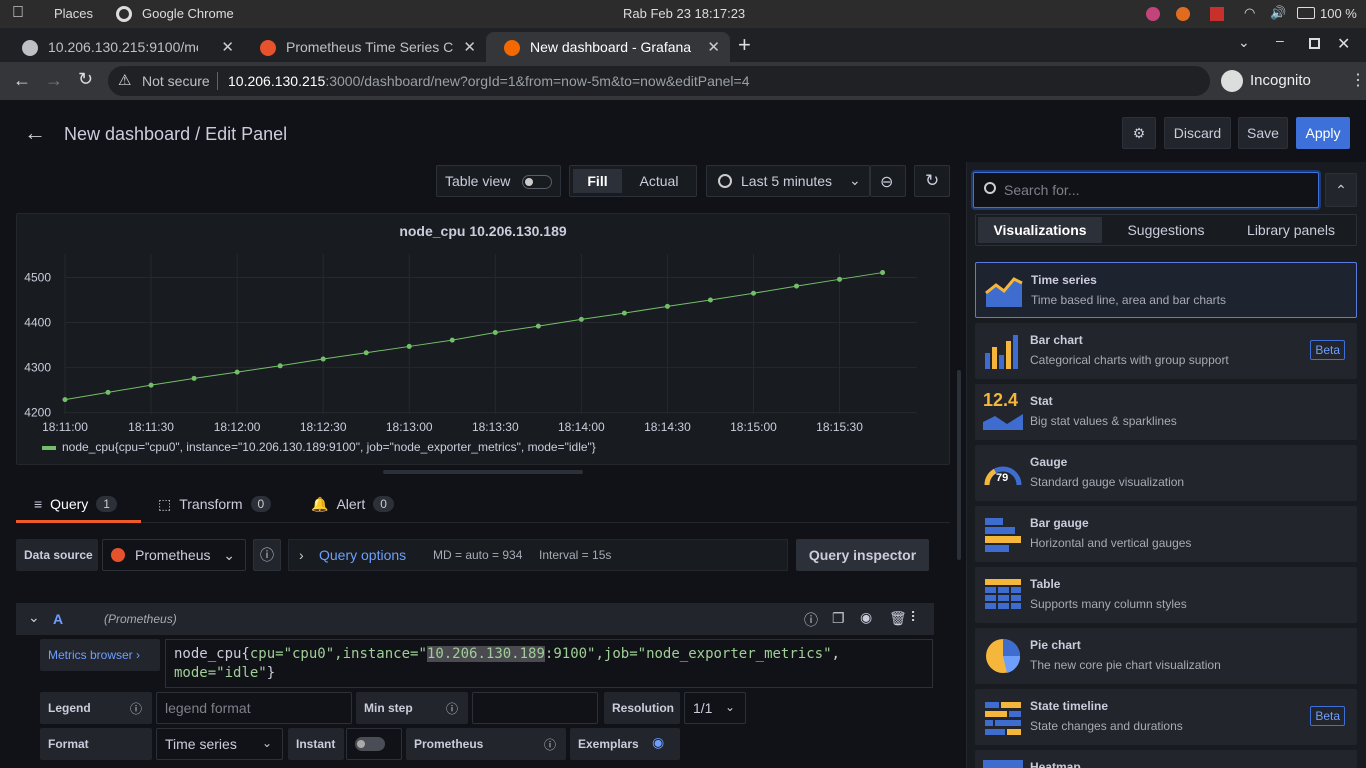 Image resolution: width=1366 pixels, height=768 pixels. I want to click on back-arrow-icon: ←, so click(35, 133).